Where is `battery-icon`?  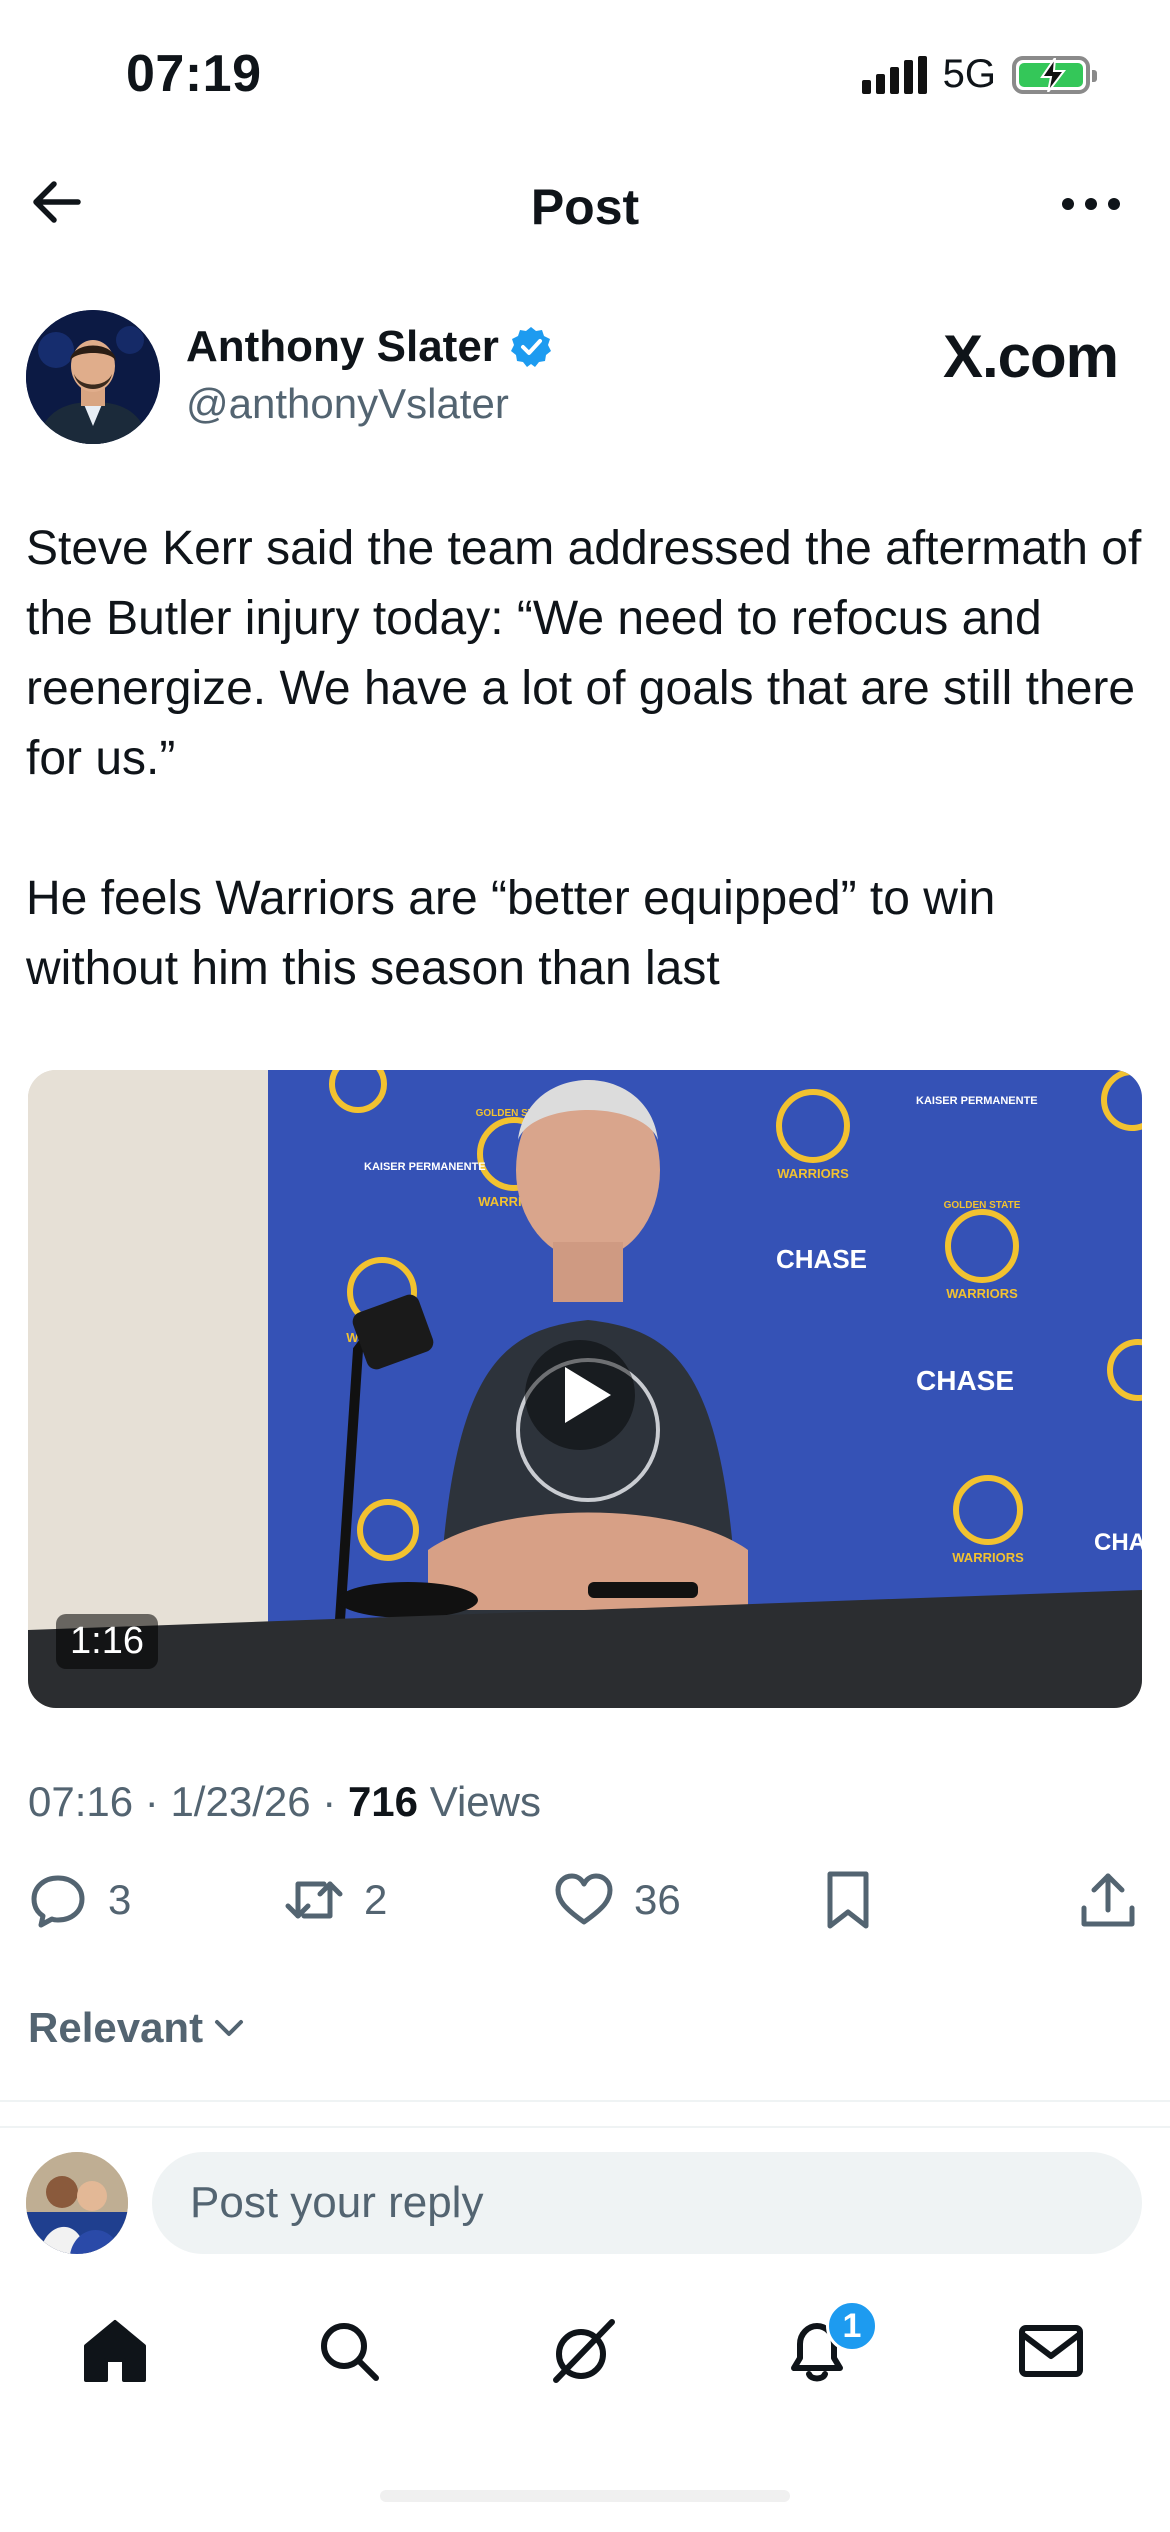
battery-icon is located at coordinates (1054, 74).